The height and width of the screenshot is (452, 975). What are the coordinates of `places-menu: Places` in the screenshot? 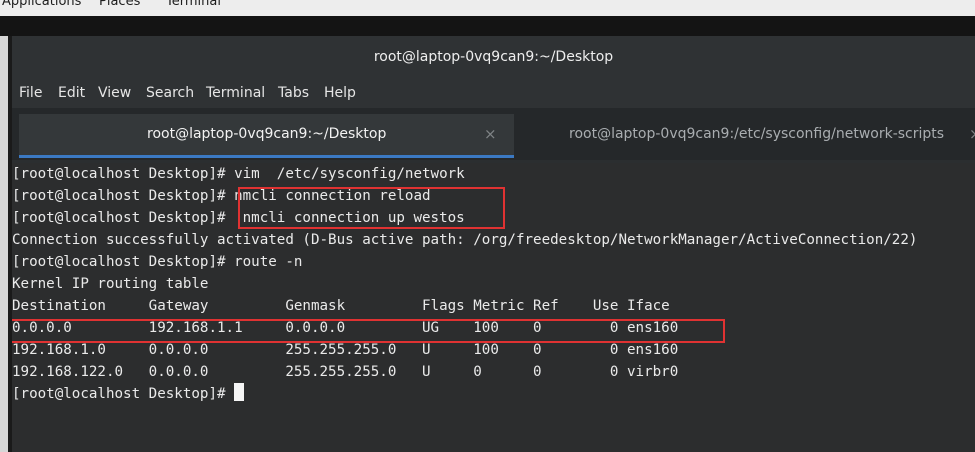 It's located at (119, 4).